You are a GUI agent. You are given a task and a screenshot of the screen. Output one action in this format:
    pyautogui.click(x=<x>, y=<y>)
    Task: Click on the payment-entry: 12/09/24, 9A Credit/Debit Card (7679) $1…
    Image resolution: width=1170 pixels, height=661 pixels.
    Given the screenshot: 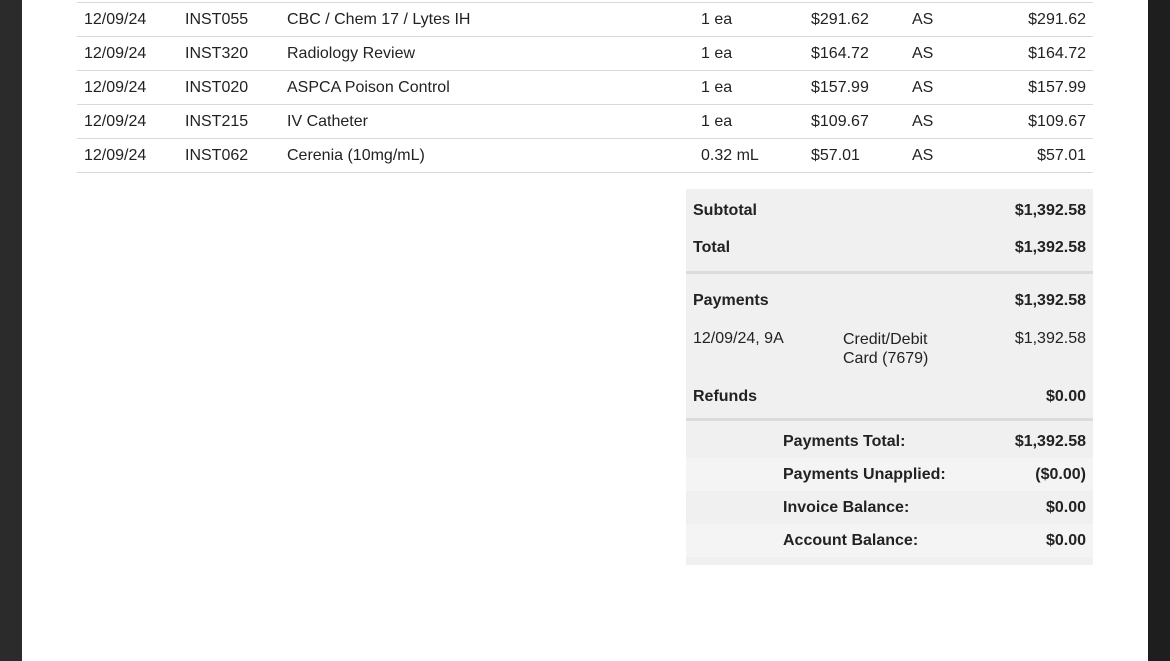 What is the action you would take?
    pyautogui.click(x=889, y=348)
    